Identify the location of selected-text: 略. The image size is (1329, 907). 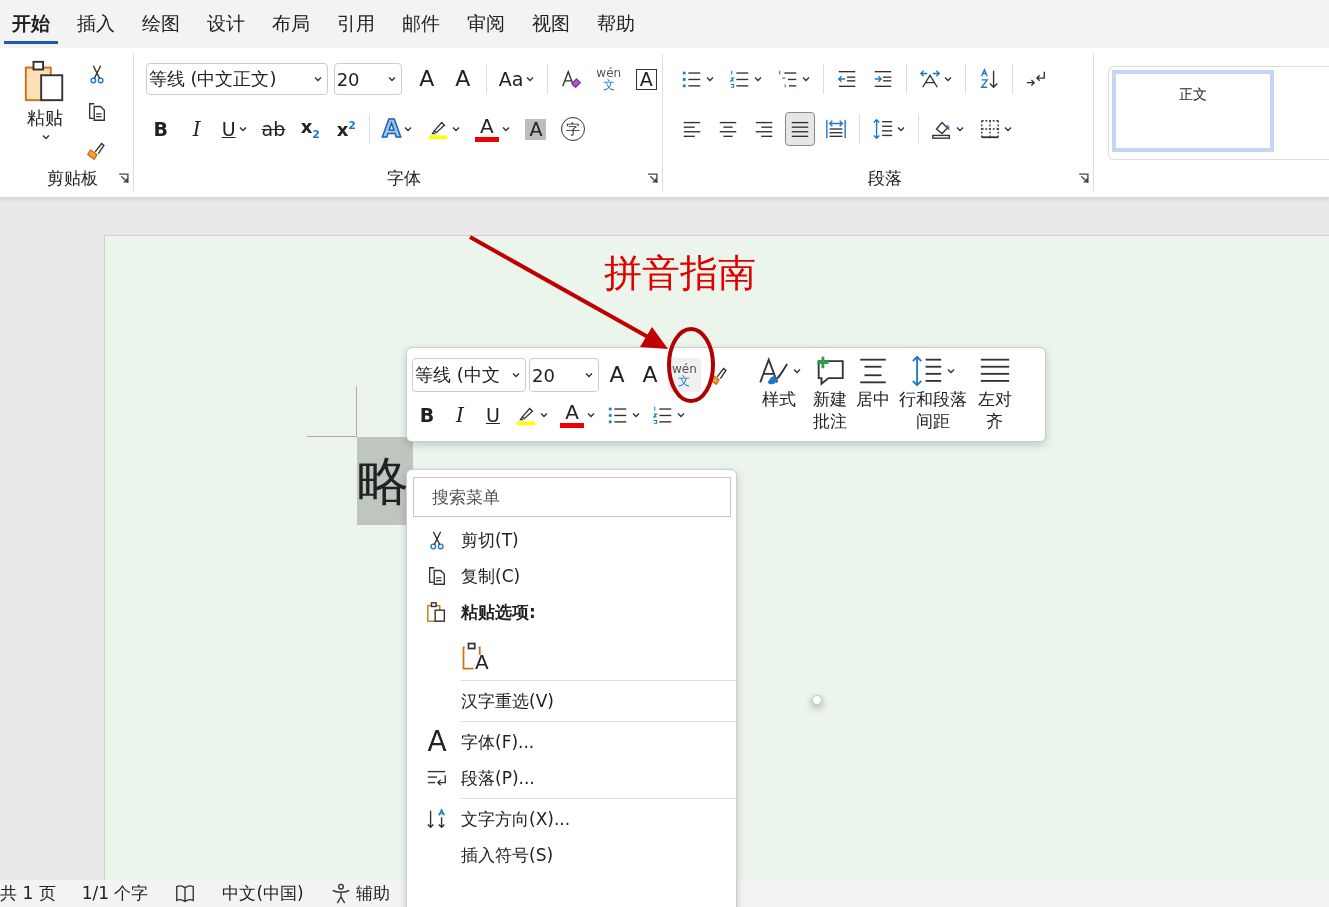
(385, 481).